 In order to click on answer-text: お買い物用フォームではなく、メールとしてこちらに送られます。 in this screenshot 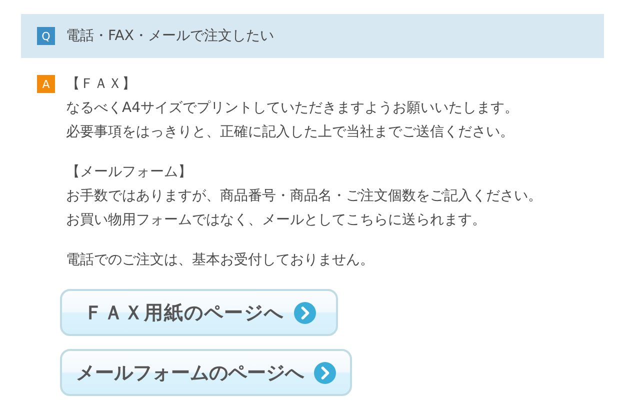, I will do `click(276, 220)`.